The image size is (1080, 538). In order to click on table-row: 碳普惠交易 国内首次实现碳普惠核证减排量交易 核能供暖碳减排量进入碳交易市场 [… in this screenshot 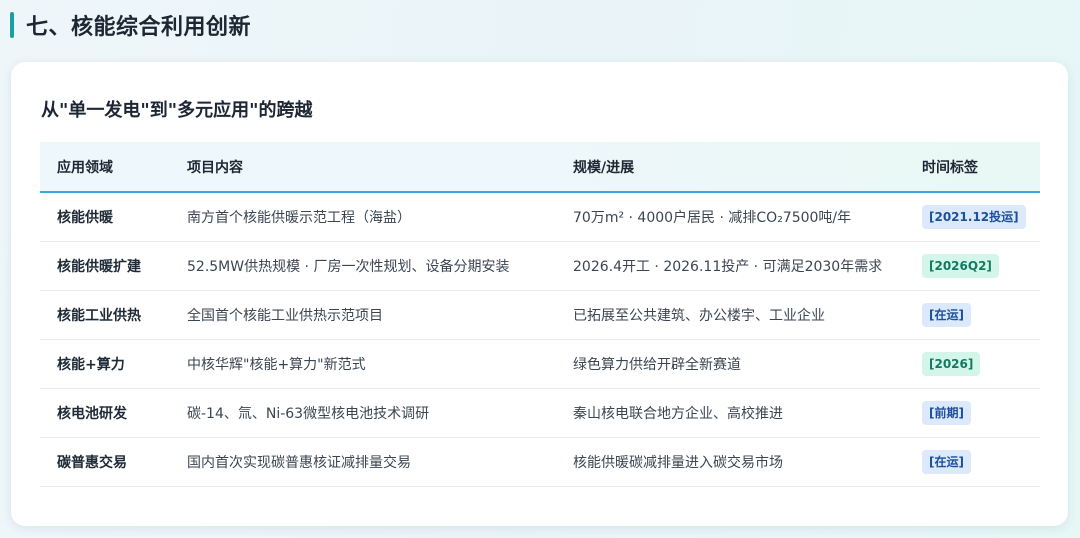, I will do `click(540, 462)`.